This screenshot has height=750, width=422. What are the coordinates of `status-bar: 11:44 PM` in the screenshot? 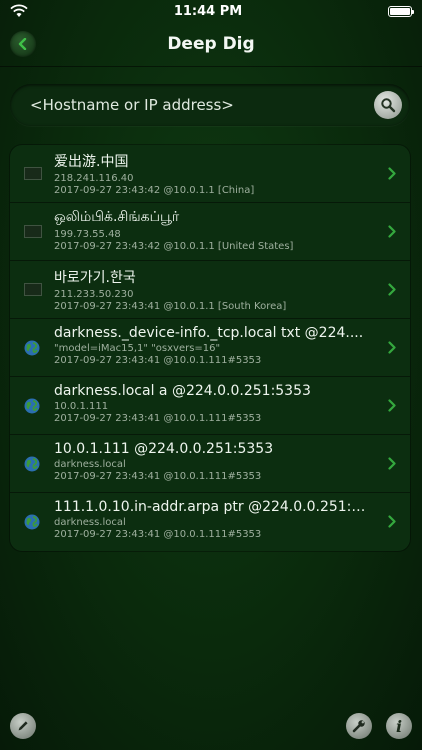 It's located at (211, 11).